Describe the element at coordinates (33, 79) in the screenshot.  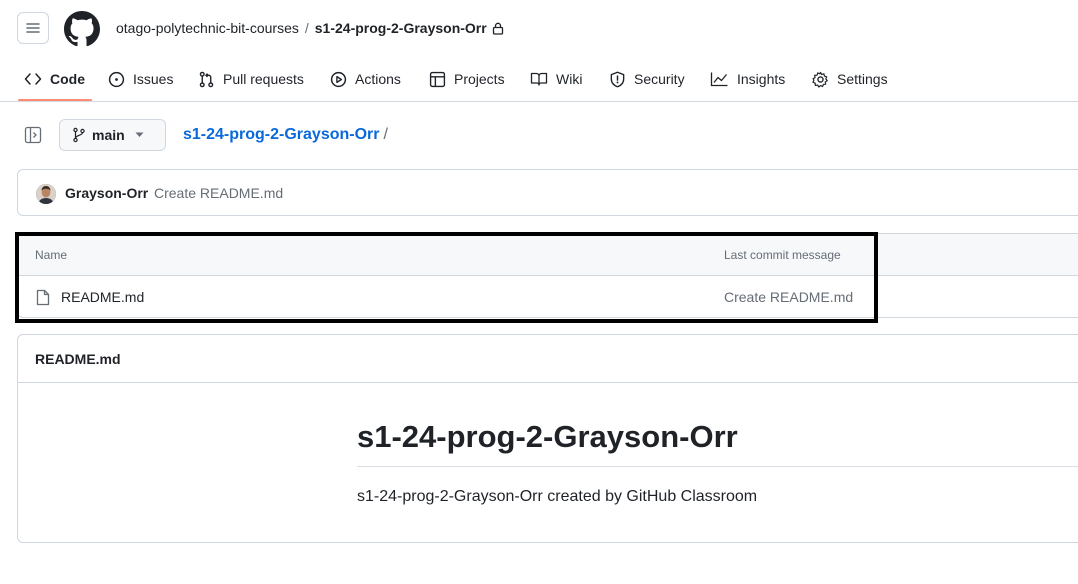
I see `code-icon` at that location.